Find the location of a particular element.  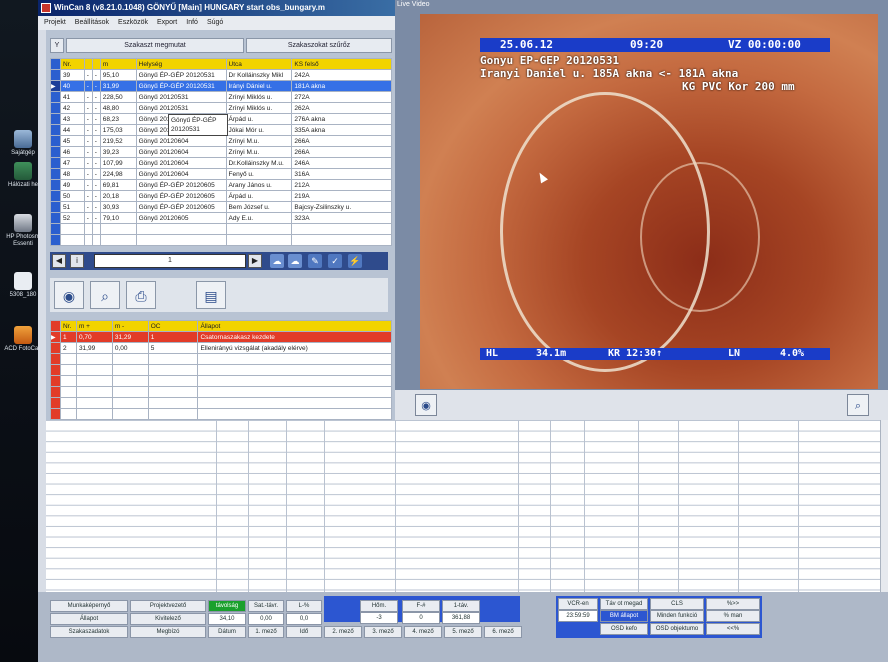

section-cell: 107,99 is located at coordinates (118, 163).